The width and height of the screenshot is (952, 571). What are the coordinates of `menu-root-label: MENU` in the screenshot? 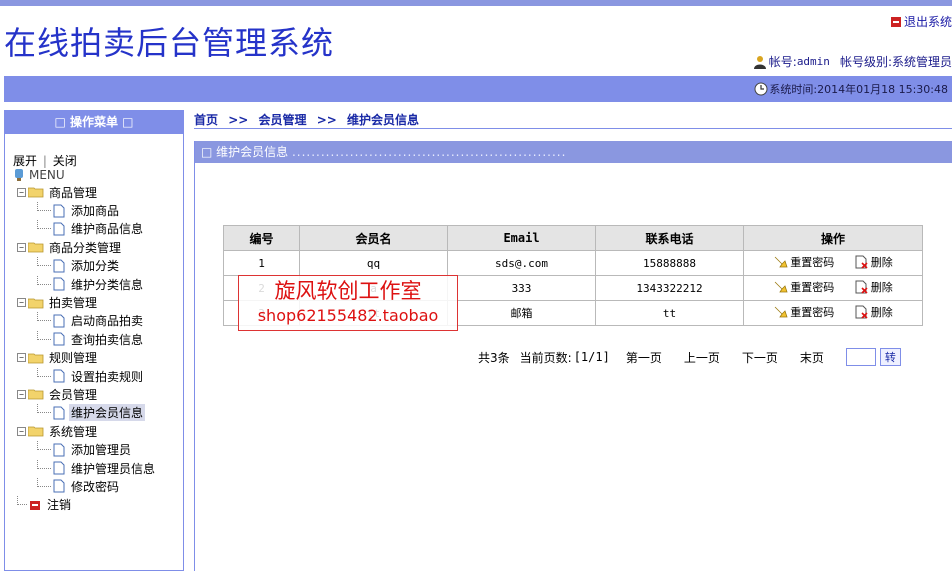 It's located at (47, 175).